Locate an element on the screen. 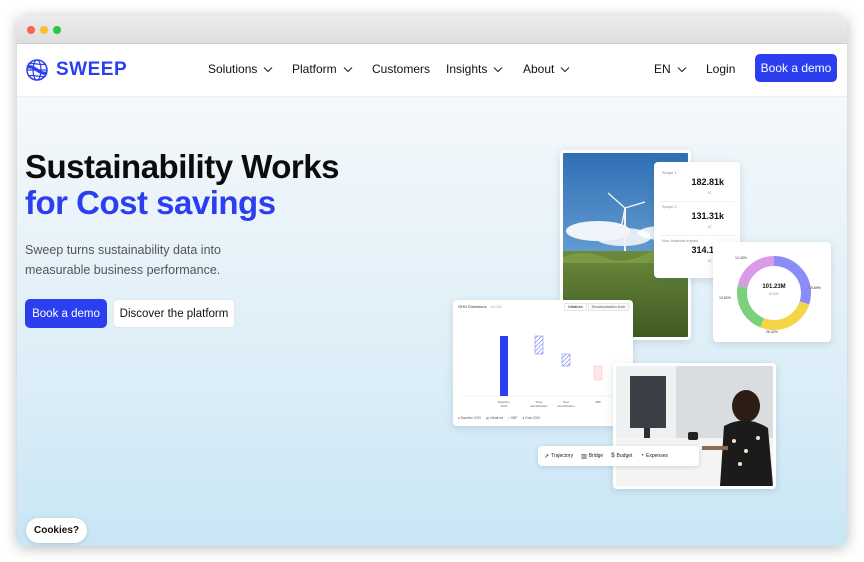  stat-label: Scope 2 is located at coordinates (669, 206).